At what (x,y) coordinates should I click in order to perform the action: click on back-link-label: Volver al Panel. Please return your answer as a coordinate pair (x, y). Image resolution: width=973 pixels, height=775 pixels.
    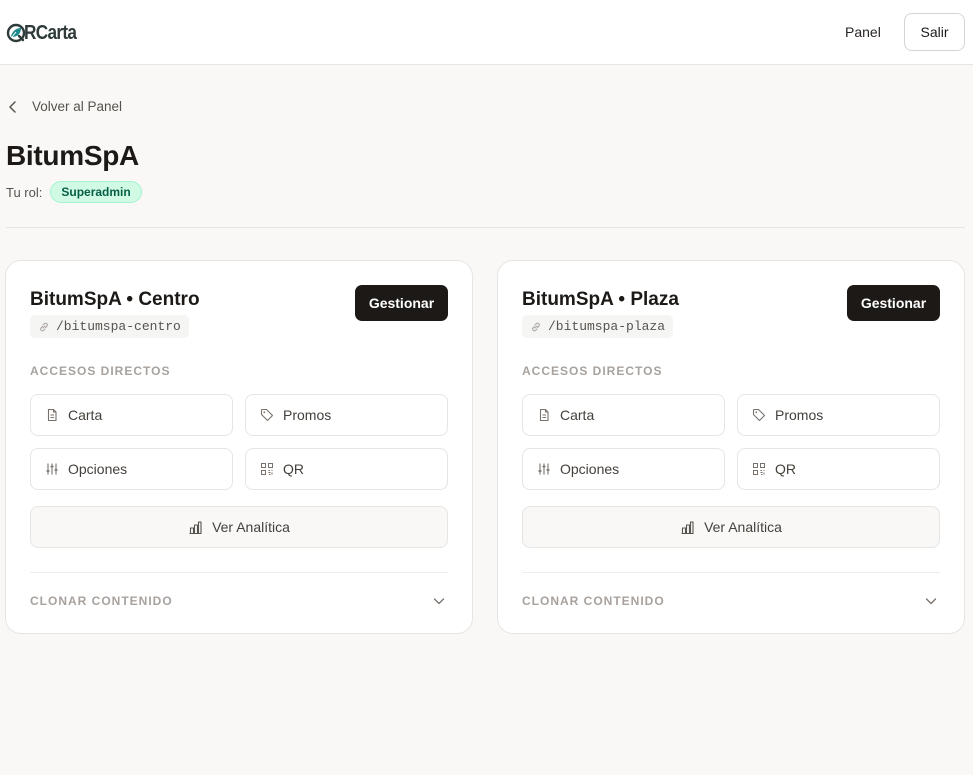
    Looking at the image, I should click on (77, 106).